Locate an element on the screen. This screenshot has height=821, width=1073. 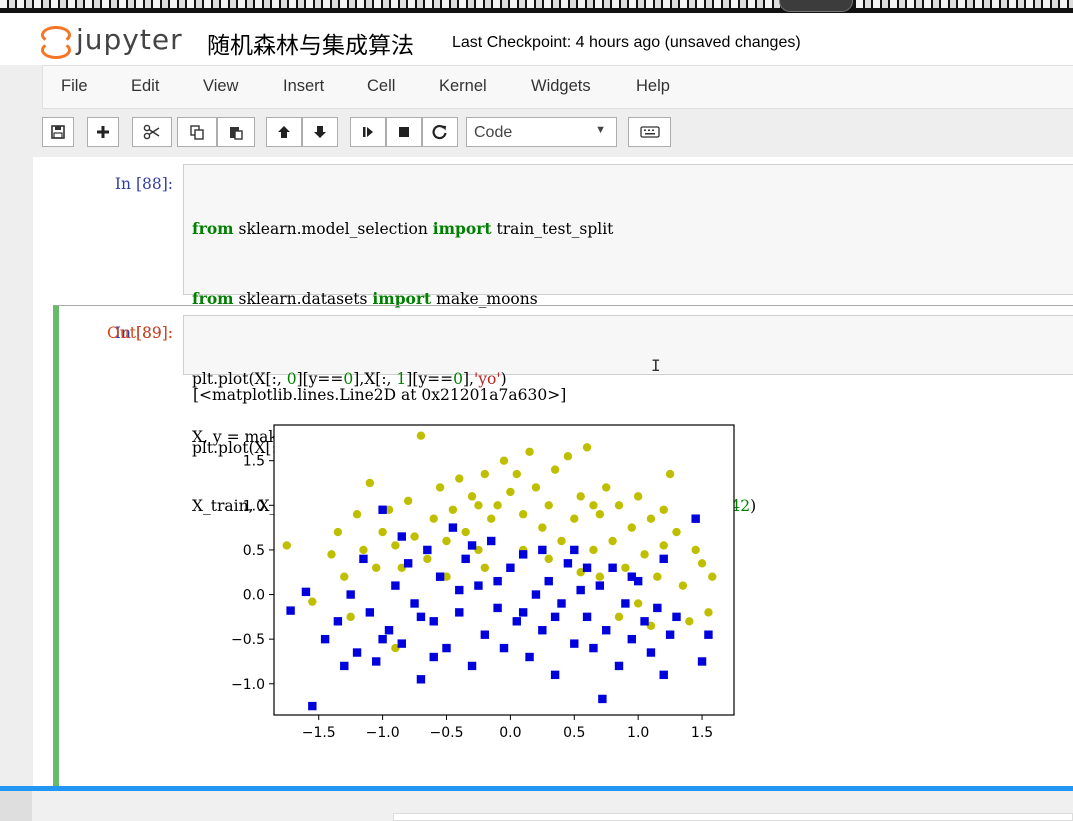
cut-button is located at coordinates (152, 132).